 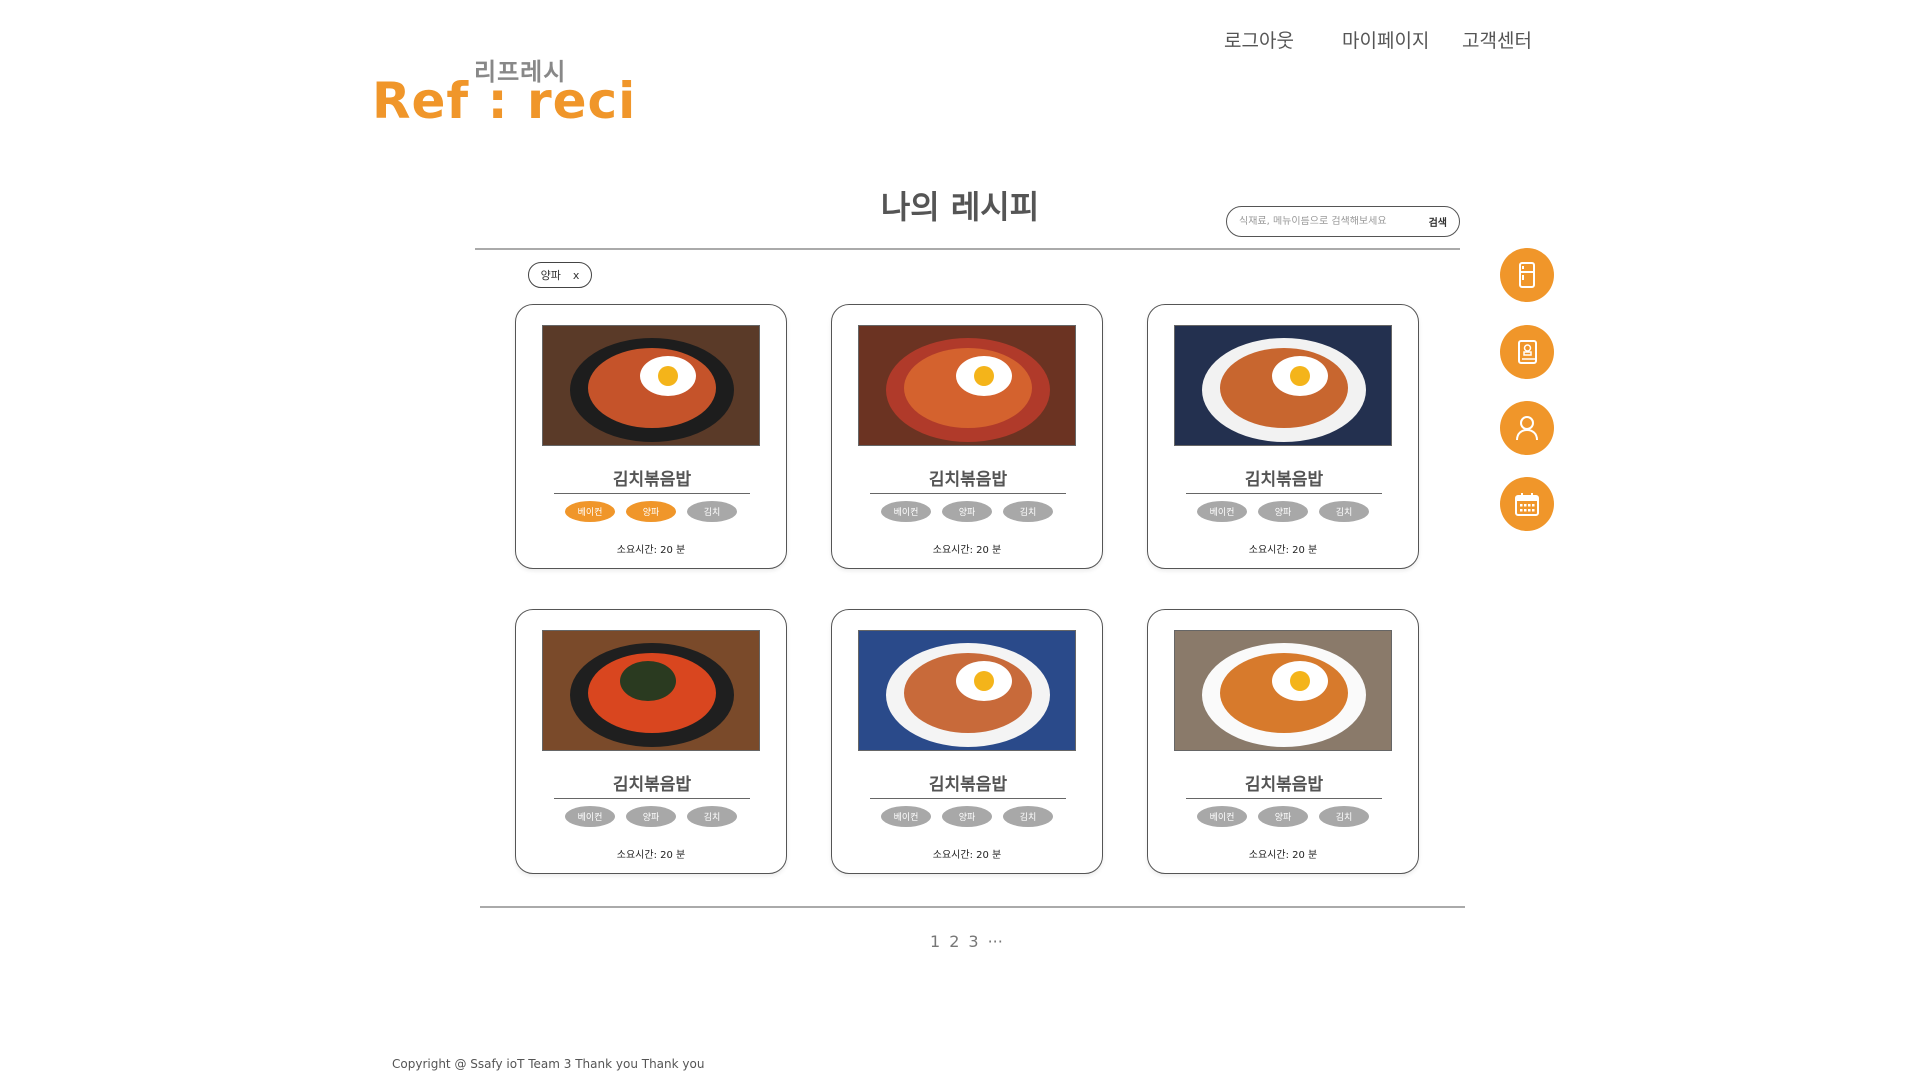 What do you see at coordinates (1497, 41) in the screenshot?
I see `nav-support-link: 고객센터` at bounding box center [1497, 41].